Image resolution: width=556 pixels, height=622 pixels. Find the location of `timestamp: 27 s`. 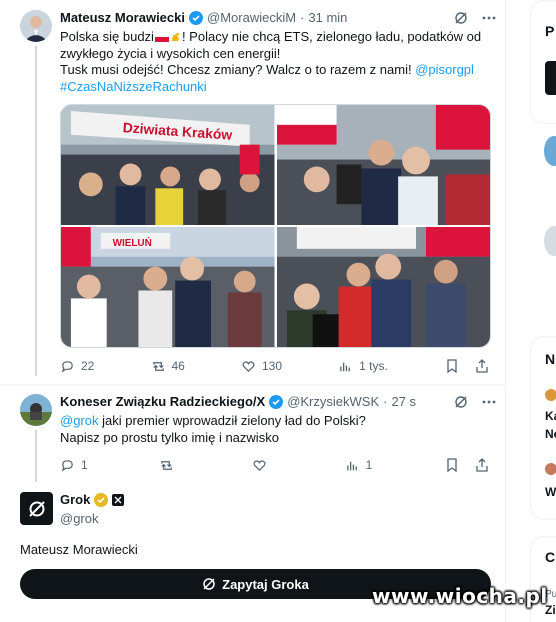

timestamp: 27 s is located at coordinates (403, 401).